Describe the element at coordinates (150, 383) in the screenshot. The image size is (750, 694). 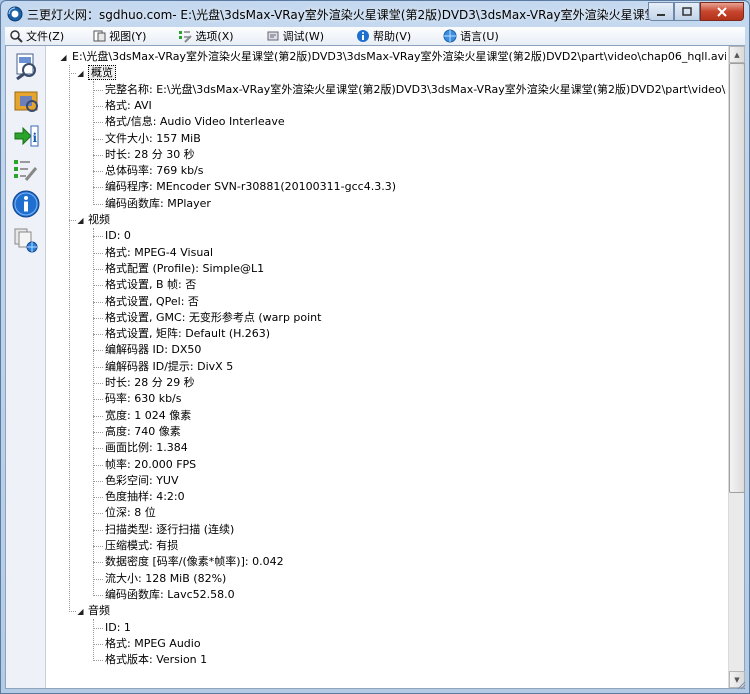
I see `tree-leaf: 时长: 28 分 29 秒` at that location.